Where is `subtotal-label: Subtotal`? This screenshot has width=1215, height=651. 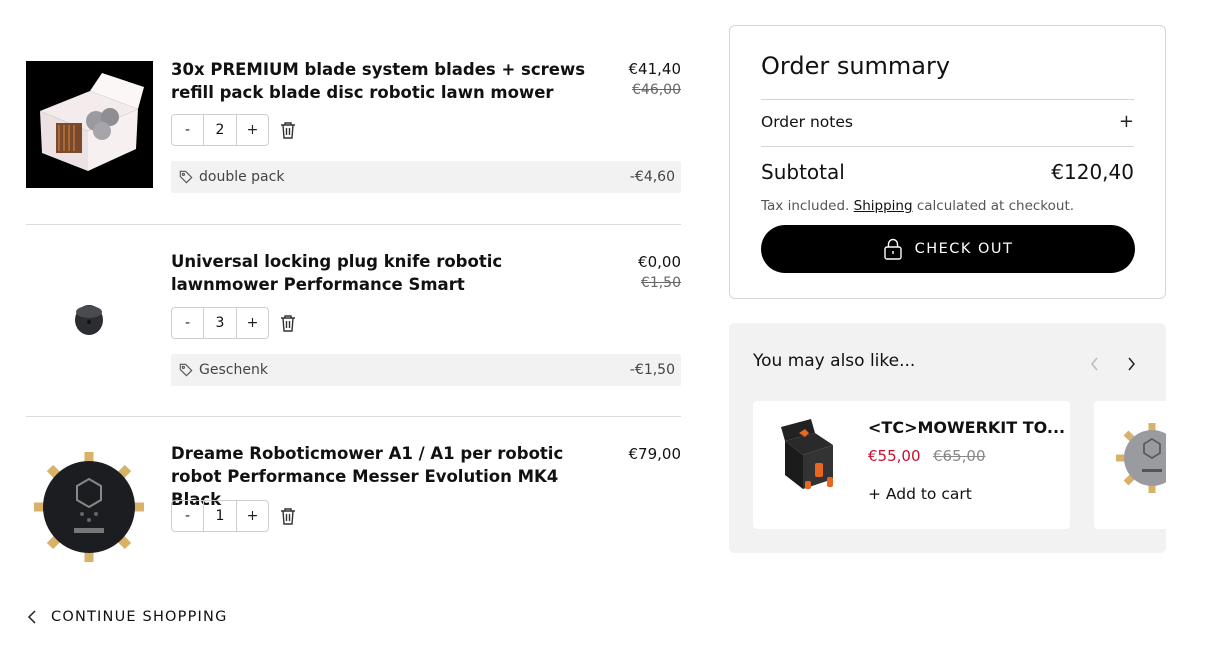 subtotal-label: Subtotal is located at coordinates (803, 172).